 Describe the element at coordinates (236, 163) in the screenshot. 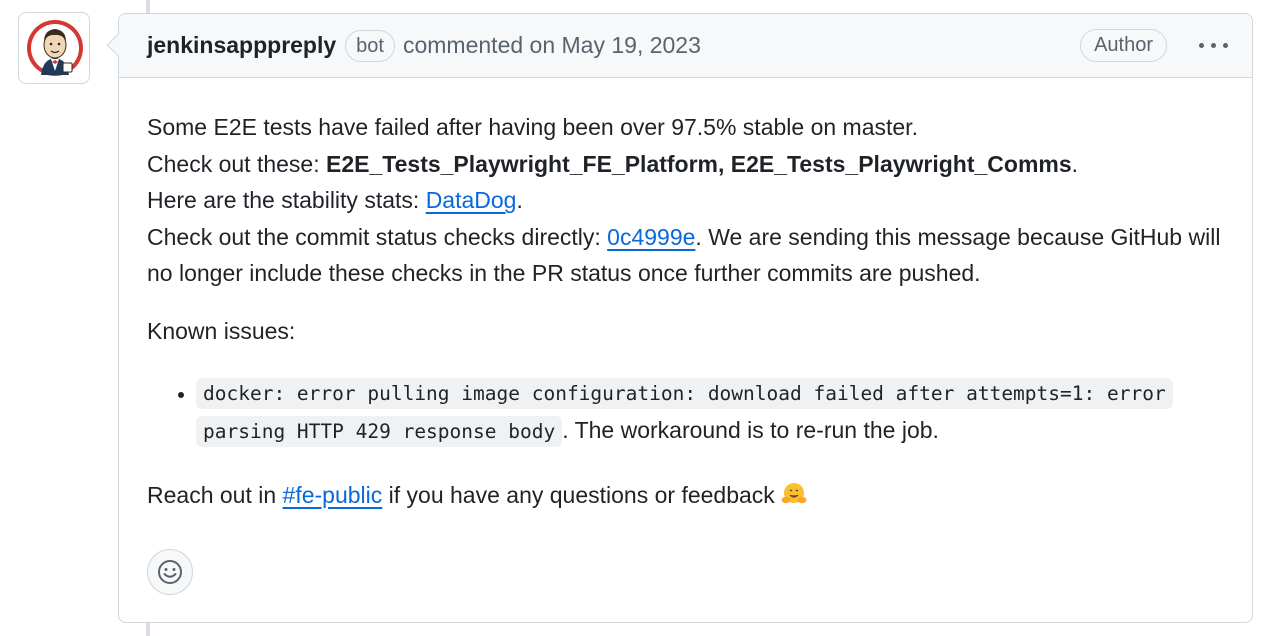

I see `check-out-label: Check out these:` at that location.